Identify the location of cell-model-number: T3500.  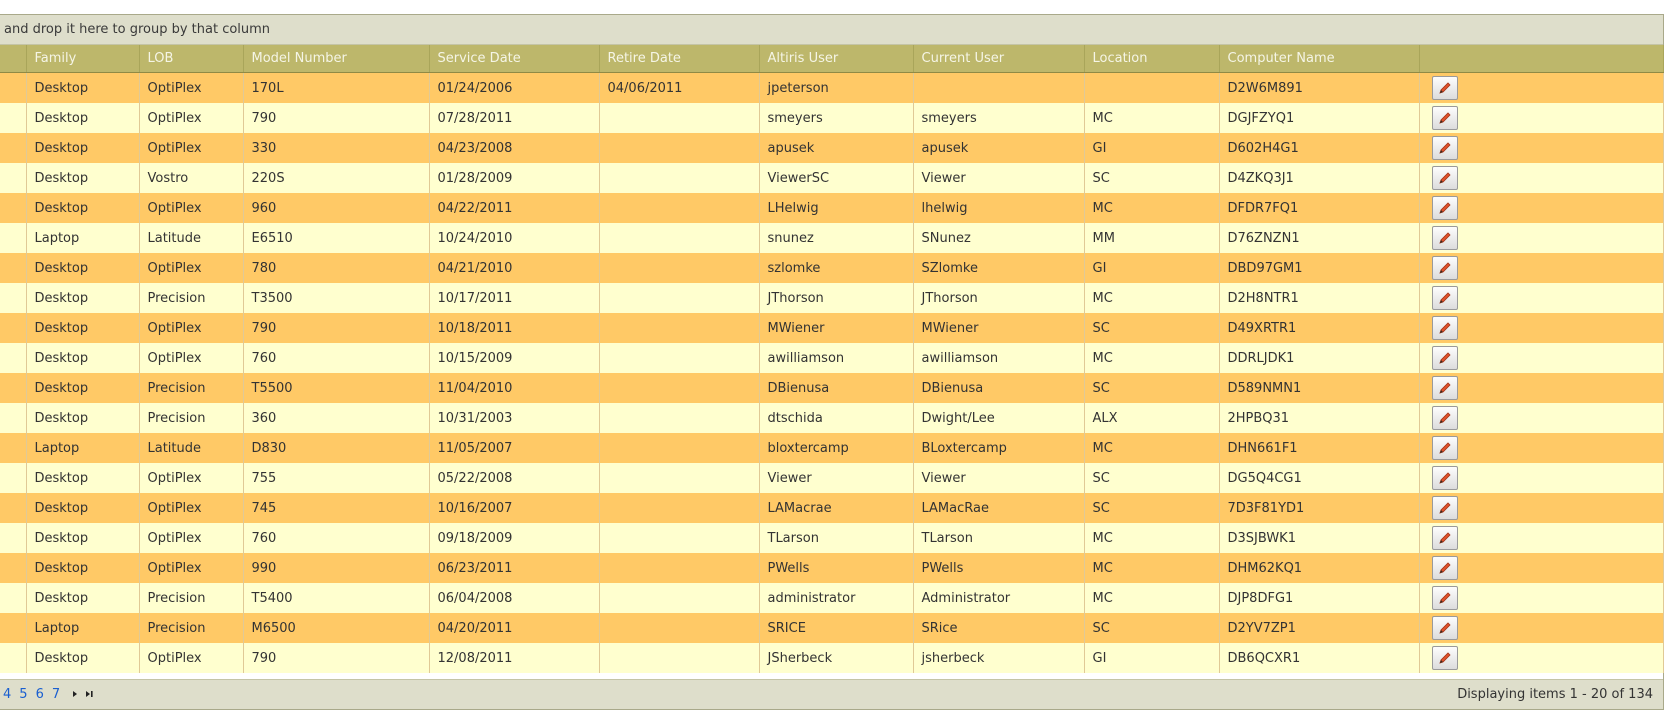
(336, 298).